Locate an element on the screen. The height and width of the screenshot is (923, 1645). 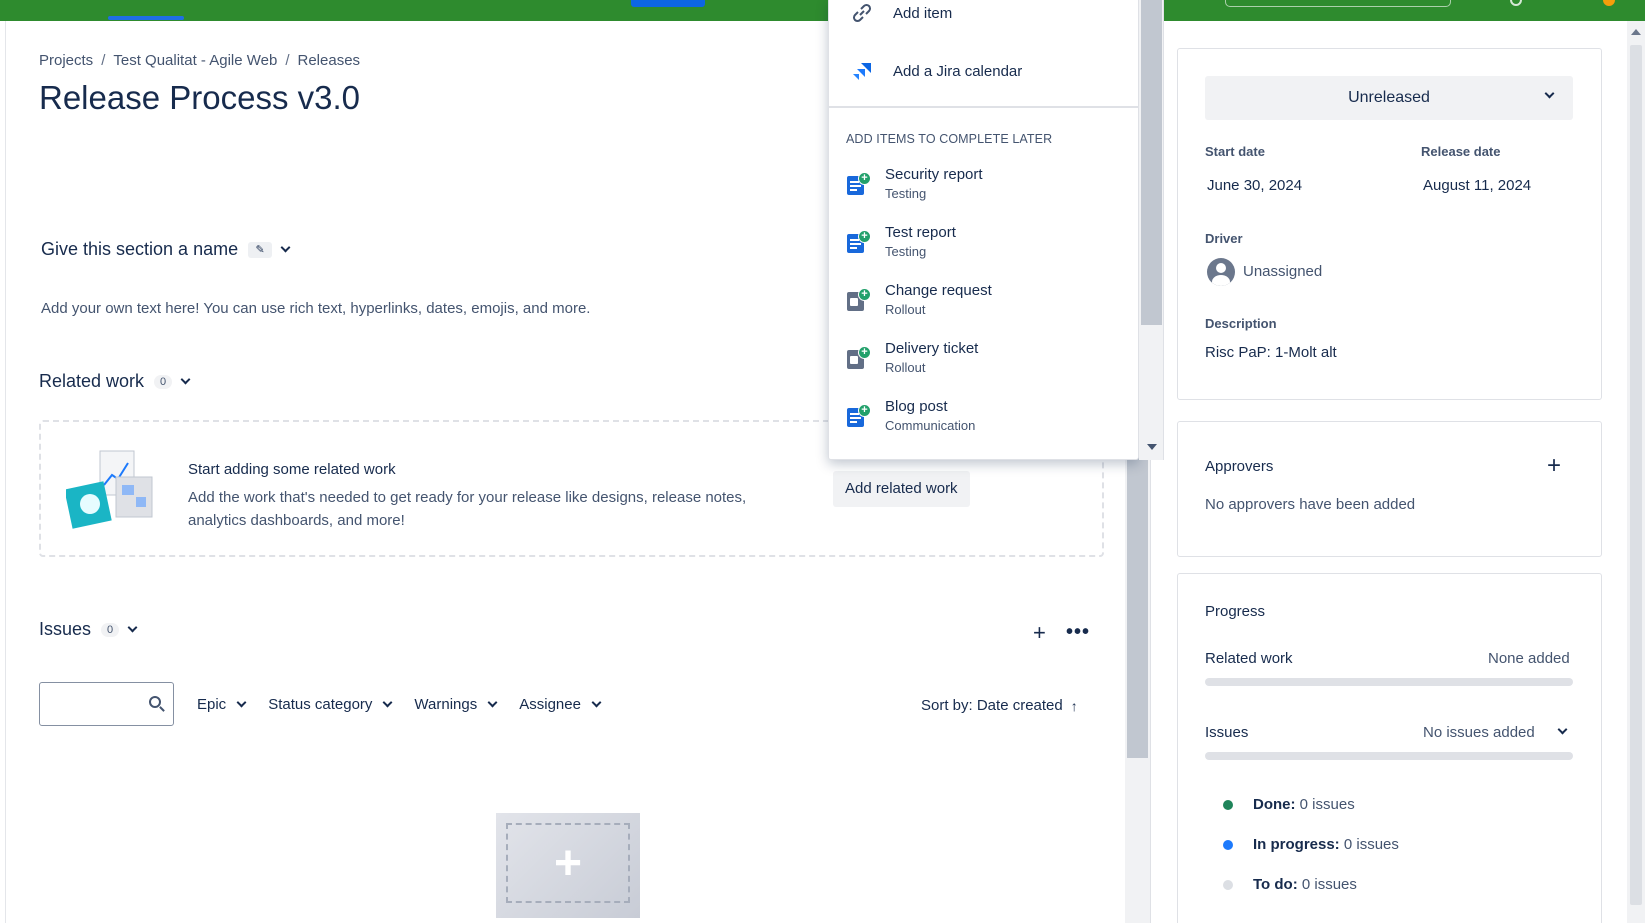
legend-in-progress-label: In progress: is located at coordinates (1296, 844).